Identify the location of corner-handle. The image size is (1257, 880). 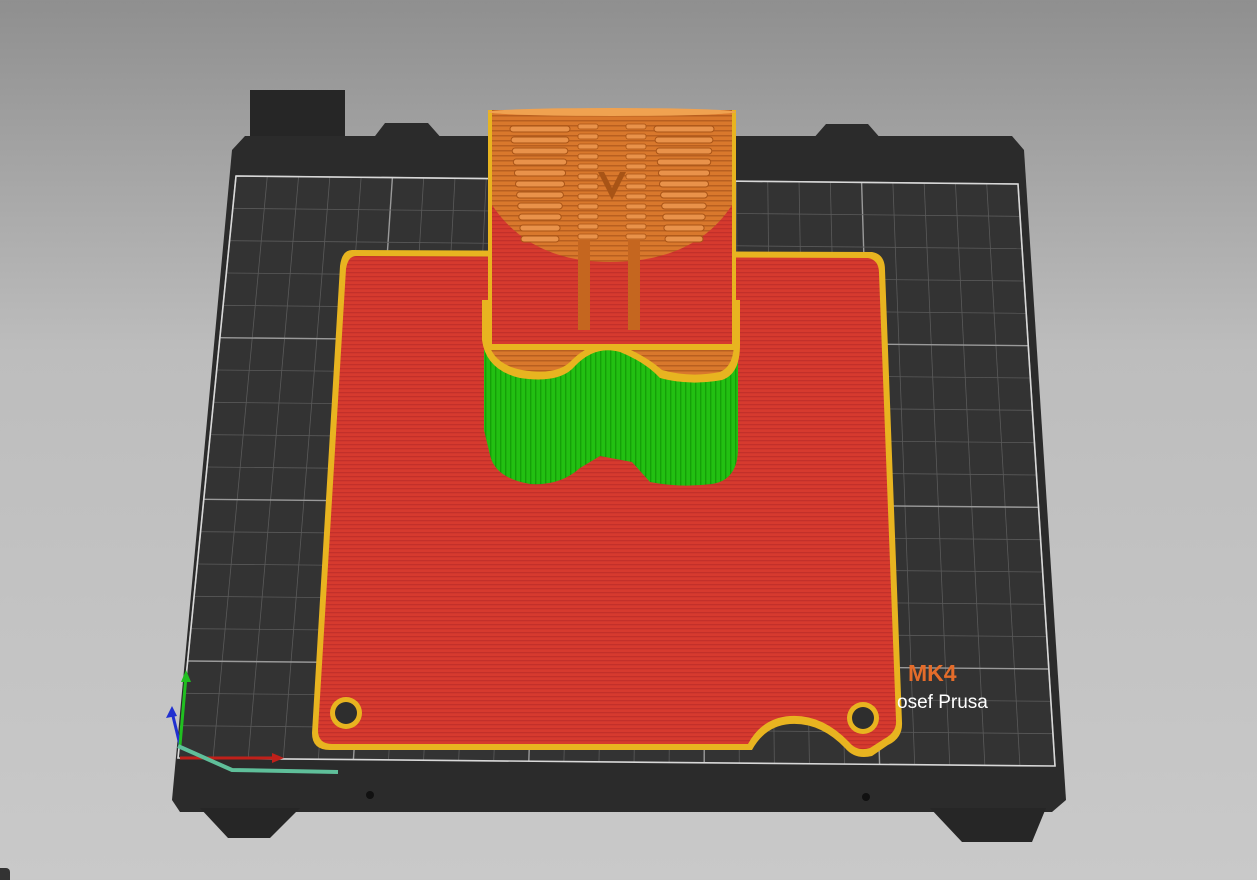
(5, 874).